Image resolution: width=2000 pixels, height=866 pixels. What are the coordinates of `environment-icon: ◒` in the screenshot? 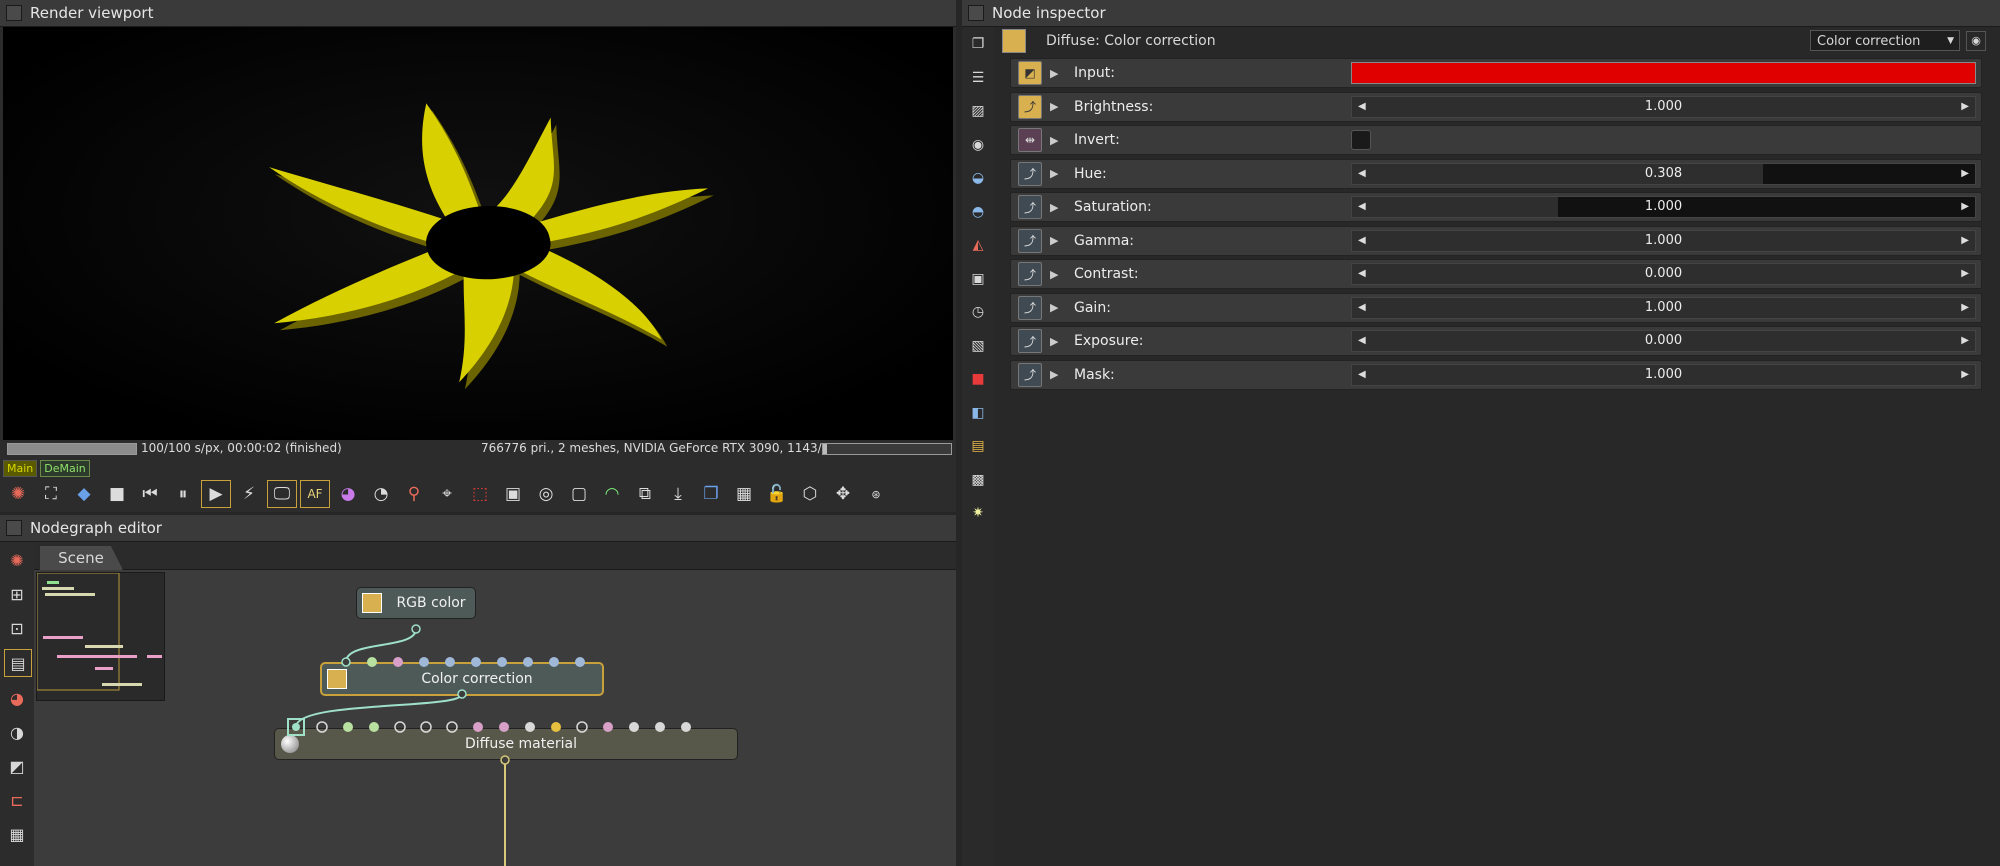 It's located at (978, 178).